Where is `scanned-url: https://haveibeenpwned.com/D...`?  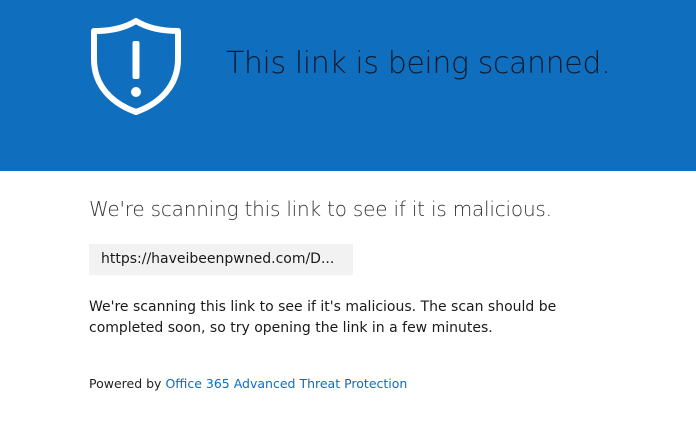 scanned-url: https://haveibeenpwned.com/D... is located at coordinates (218, 259).